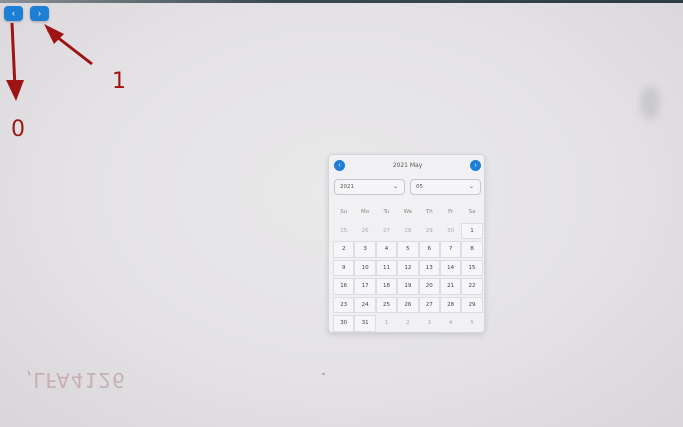 The height and width of the screenshot is (427, 683). I want to click on month-select: 05 ⌄, so click(445, 187).